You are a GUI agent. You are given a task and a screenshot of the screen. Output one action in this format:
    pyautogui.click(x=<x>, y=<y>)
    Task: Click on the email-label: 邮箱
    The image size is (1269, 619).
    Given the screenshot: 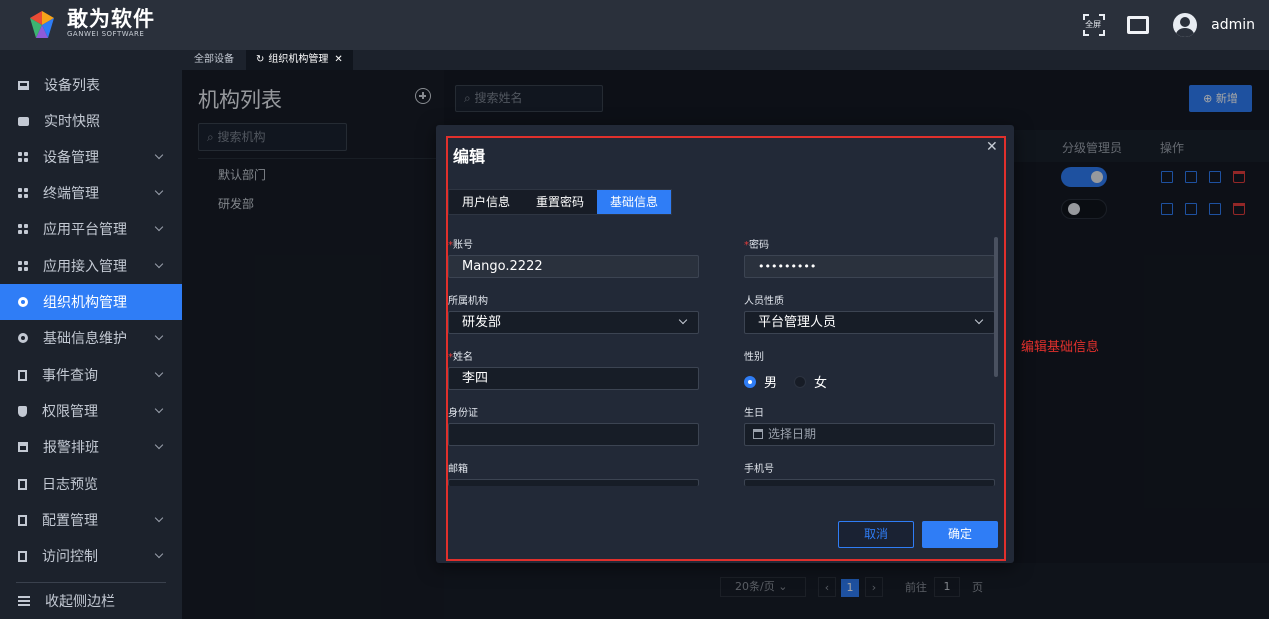 What is the action you would take?
    pyautogui.click(x=458, y=469)
    